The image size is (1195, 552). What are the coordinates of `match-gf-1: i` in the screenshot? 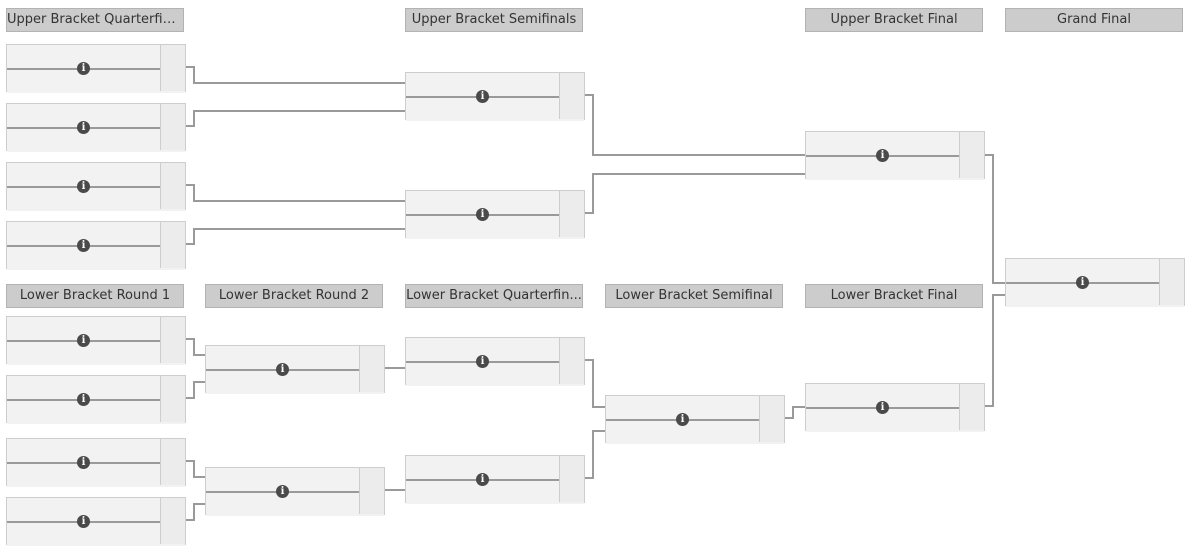 It's located at (1095, 282).